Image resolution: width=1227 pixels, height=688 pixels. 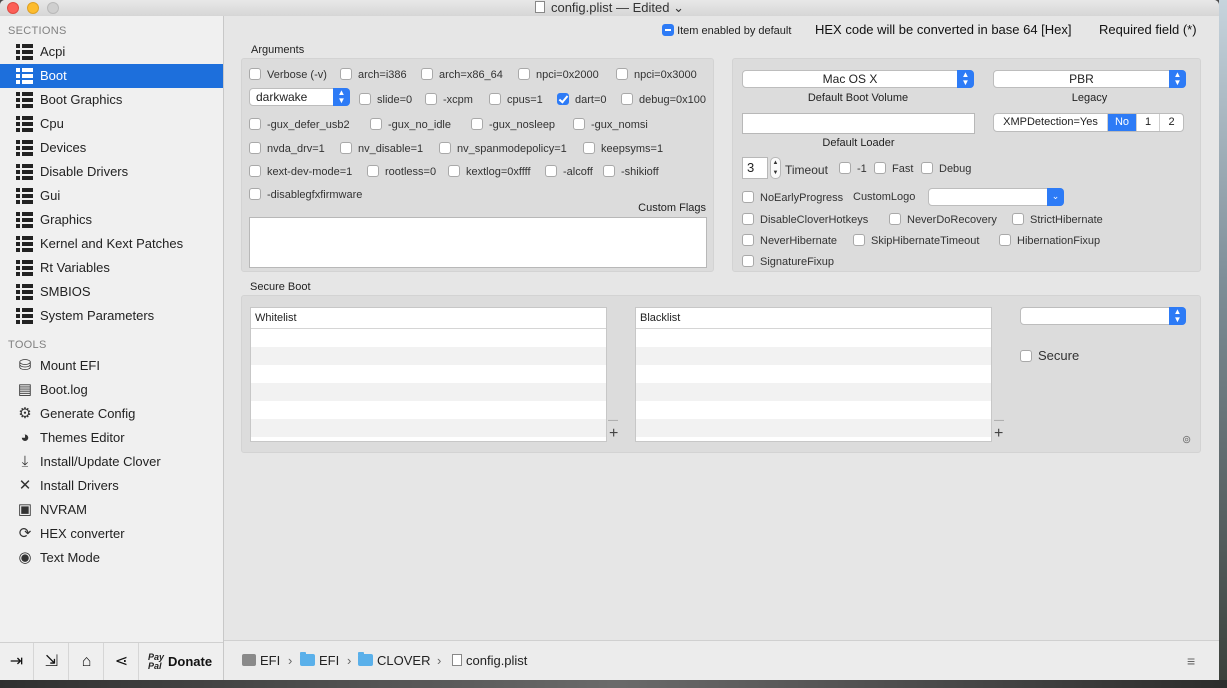 What do you see at coordinates (998, 434) in the screenshot?
I see `blacklist-add-button: +` at bounding box center [998, 434].